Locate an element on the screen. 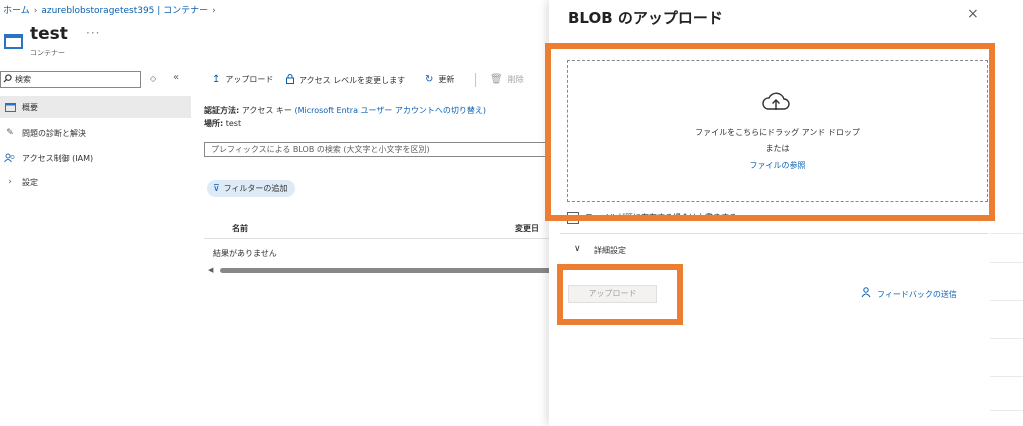 The width and height of the screenshot is (1023, 426). delete-button: 🗑 削除 is located at coordinates (507, 79).